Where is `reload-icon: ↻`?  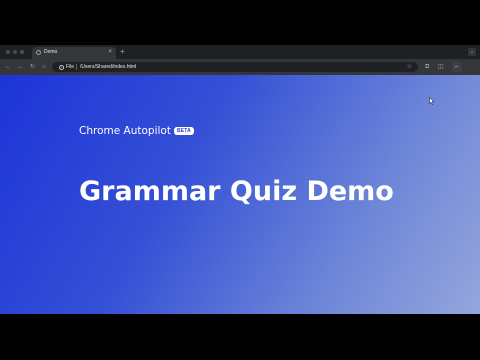 reload-icon: ↻ is located at coordinates (32, 67).